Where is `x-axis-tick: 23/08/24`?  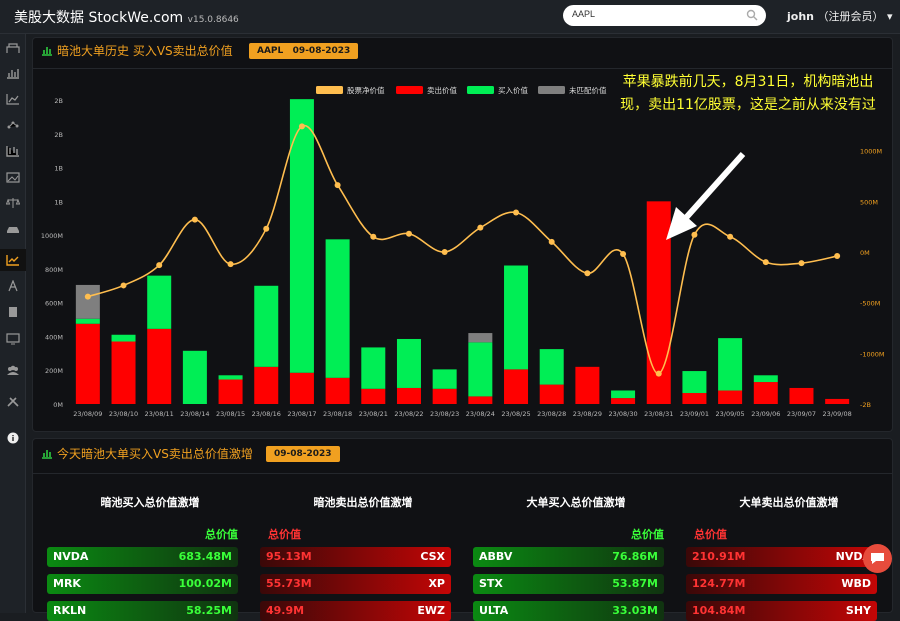
x-axis-tick: 23/08/24 is located at coordinates (480, 414).